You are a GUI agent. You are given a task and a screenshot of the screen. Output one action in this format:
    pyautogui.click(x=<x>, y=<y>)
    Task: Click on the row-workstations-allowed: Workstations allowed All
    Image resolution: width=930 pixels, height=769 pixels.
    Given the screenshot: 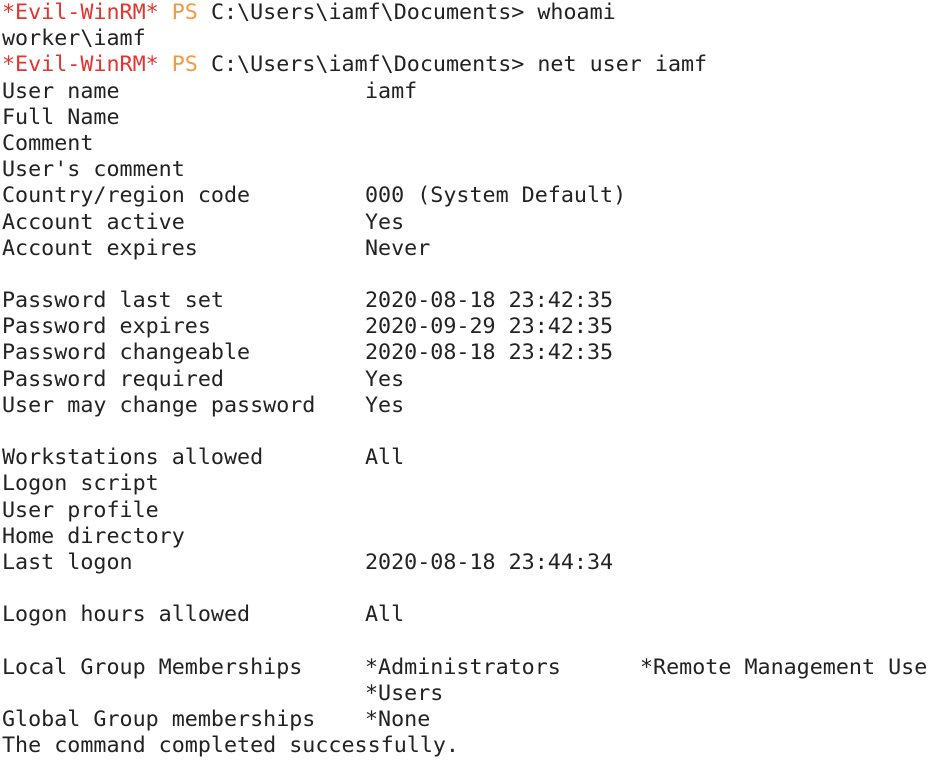 What is the action you would take?
    pyautogui.click(x=465, y=458)
    